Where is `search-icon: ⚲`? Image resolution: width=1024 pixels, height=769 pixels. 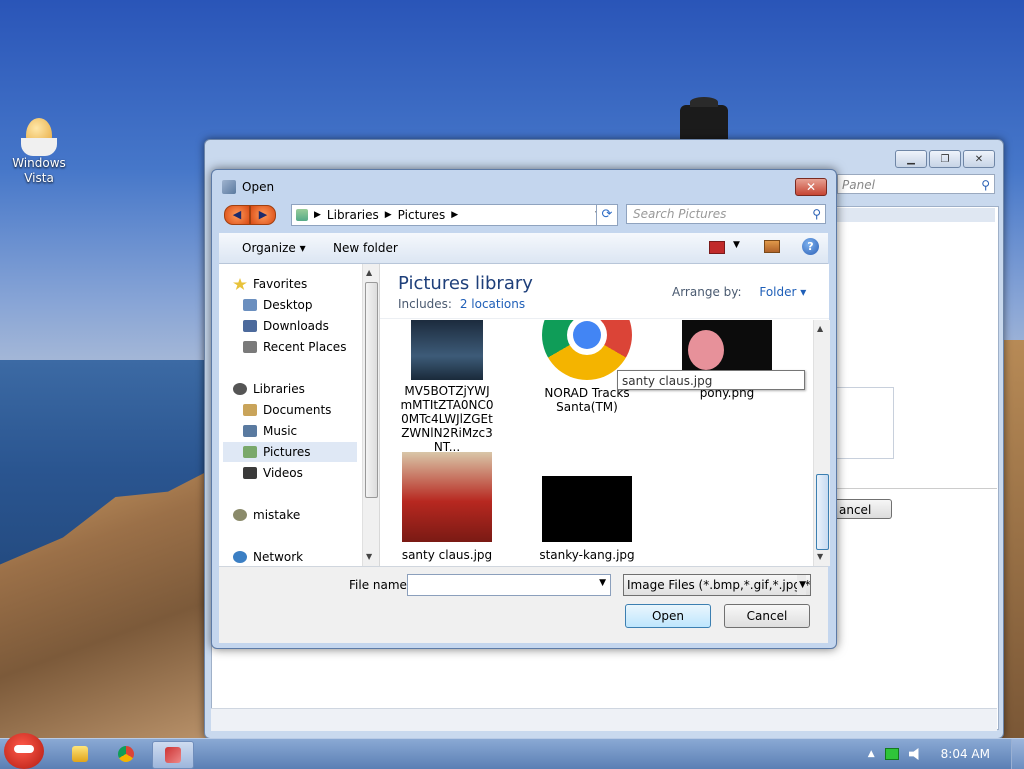 search-icon: ⚲ is located at coordinates (985, 185).